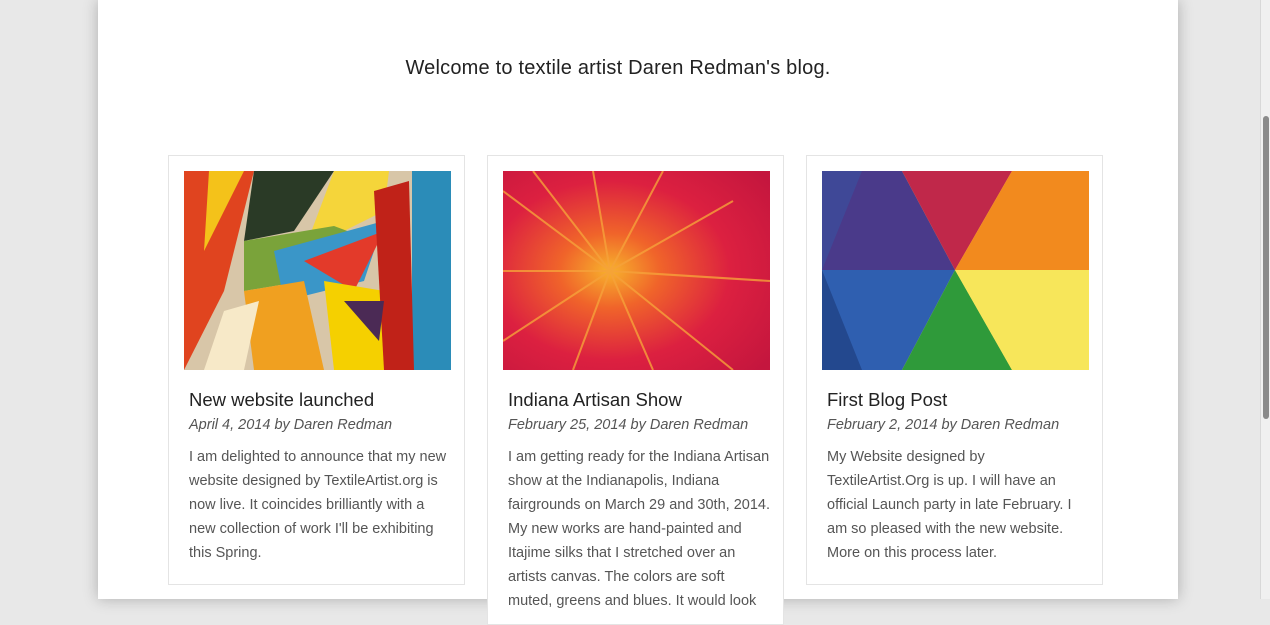  I want to click on vertical-scrollbar, so click(1265, 299).